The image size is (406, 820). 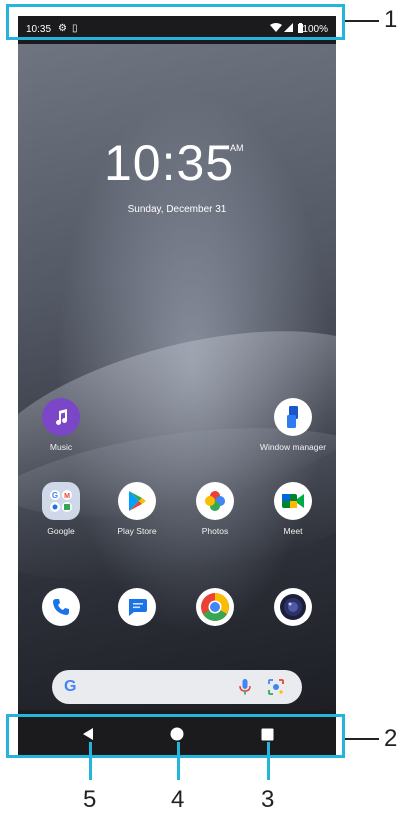 I want to click on app-photos: Photos, so click(x=215, y=509).